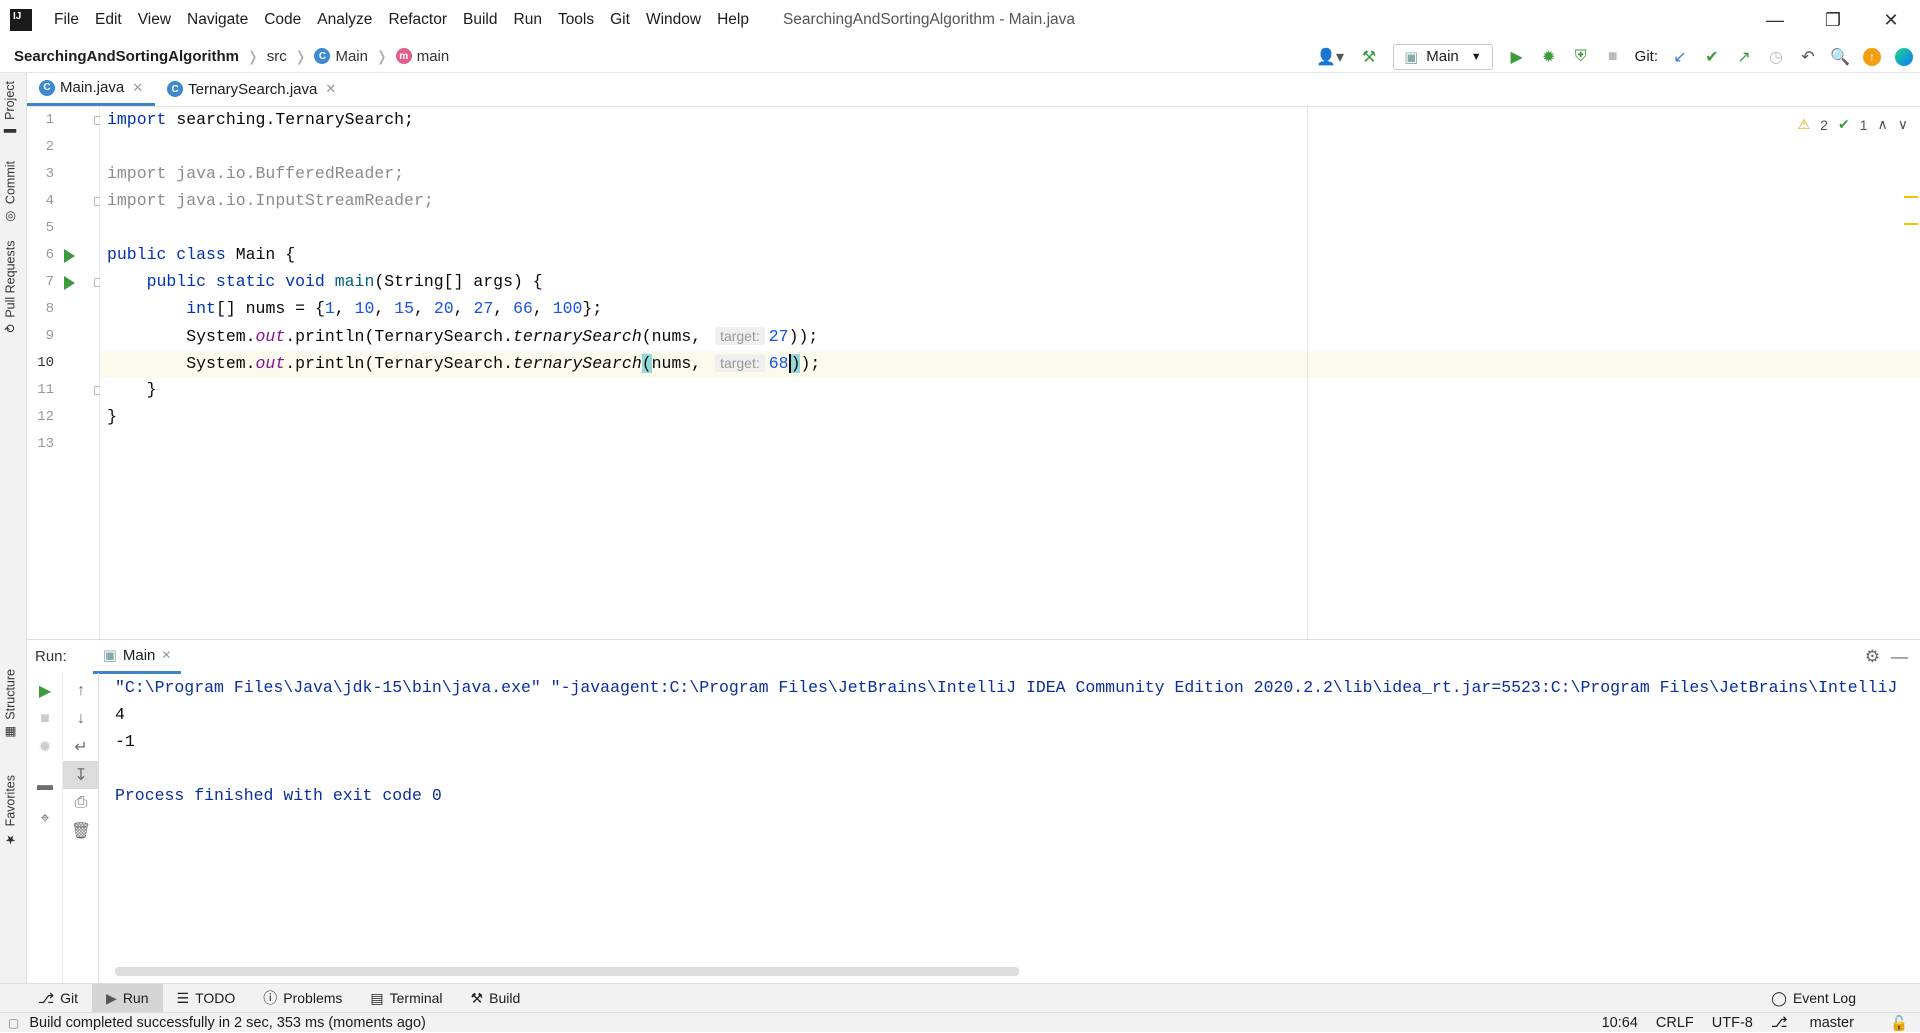 This screenshot has width=1920, height=1033. I want to click on inspection-widget: ⚠ 2 ✔ 1 ∧ ∨, so click(1853, 124).